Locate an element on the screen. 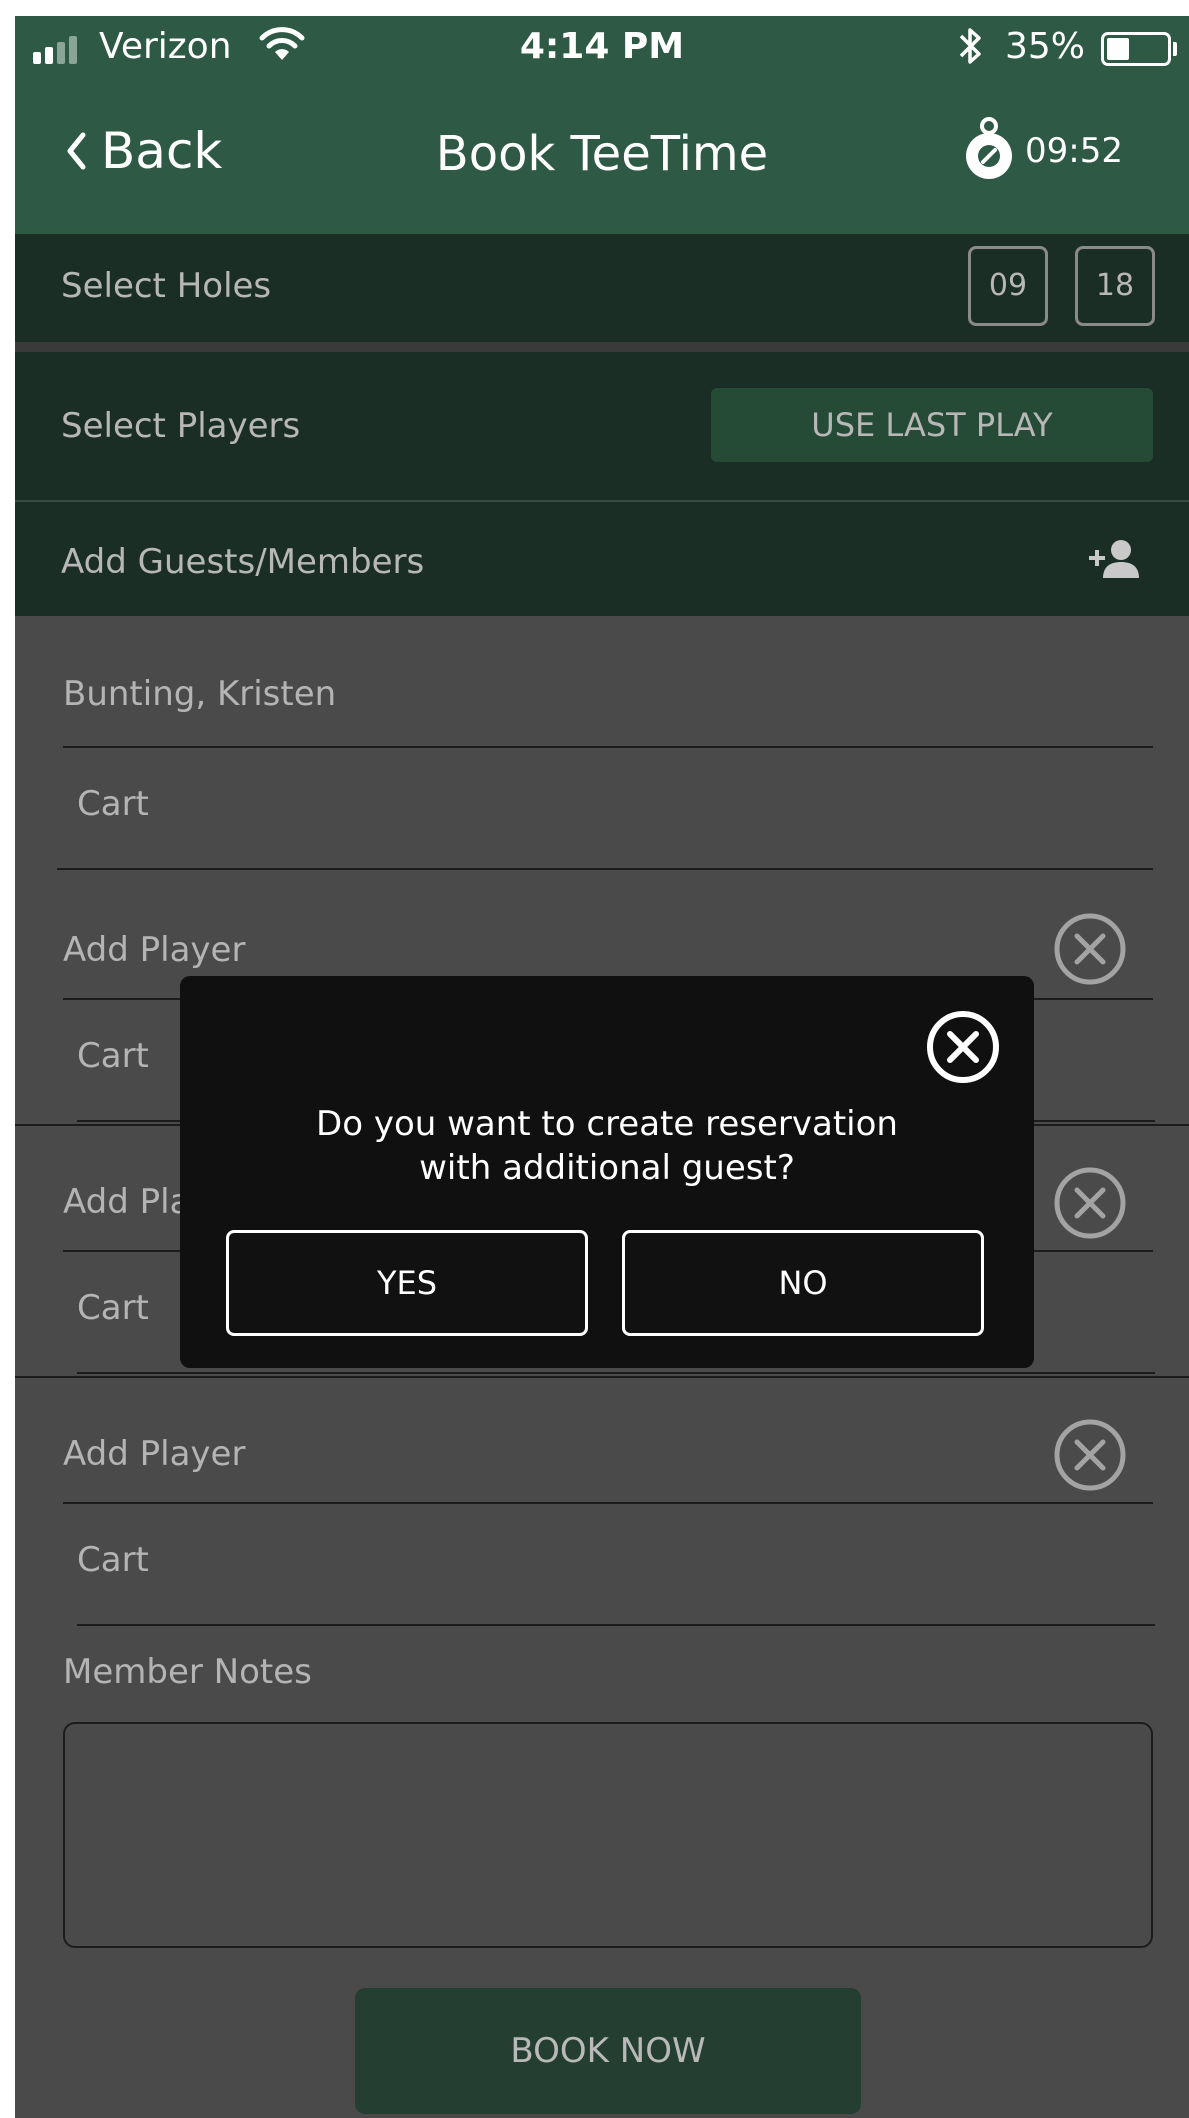 The width and height of the screenshot is (1189, 2118). player-4-cart-underline is located at coordinates (616, 1625).